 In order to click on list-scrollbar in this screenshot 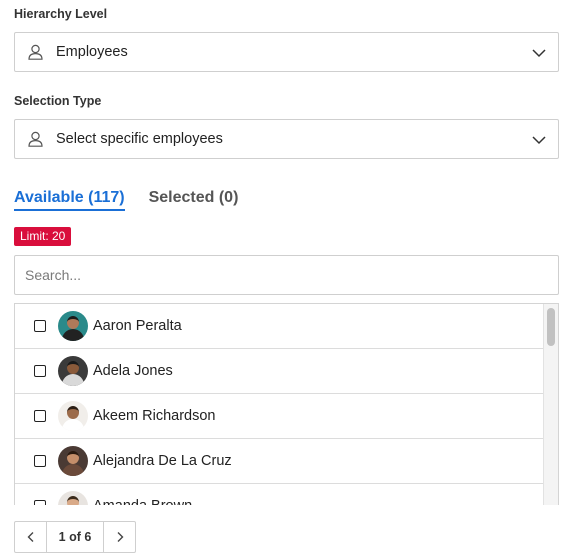, I will do `click(550, 404)`.